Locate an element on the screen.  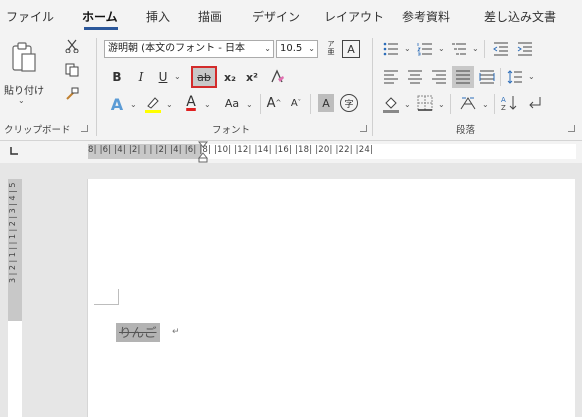
highlight-button is located at coordinates (153, 104).